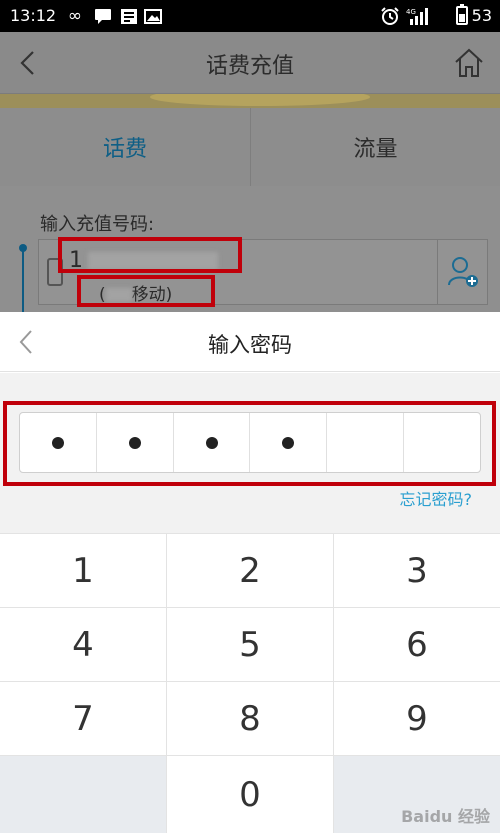 The height and width of the screenshot is (833, 500). I want to click on tab-data-plan: 流量, so click(375, 147).